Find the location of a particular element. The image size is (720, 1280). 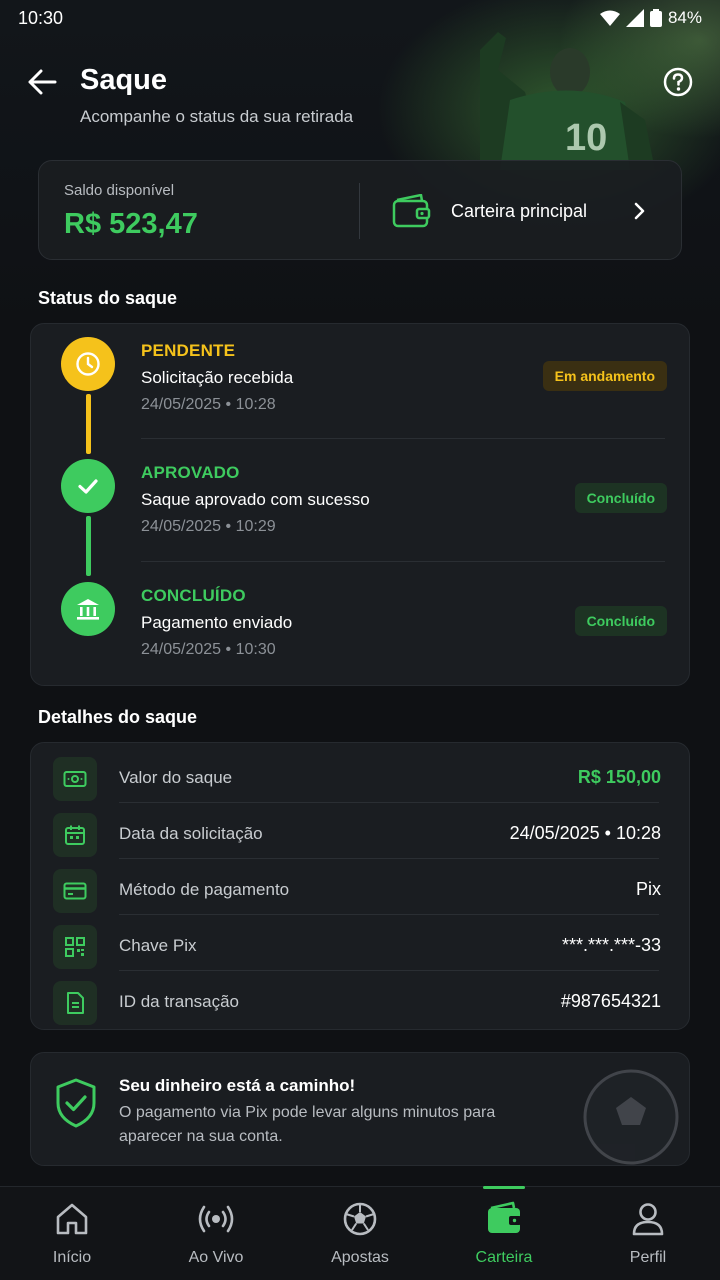

details-section-title: Detalhes do saque is located at coordinates (118, 717).